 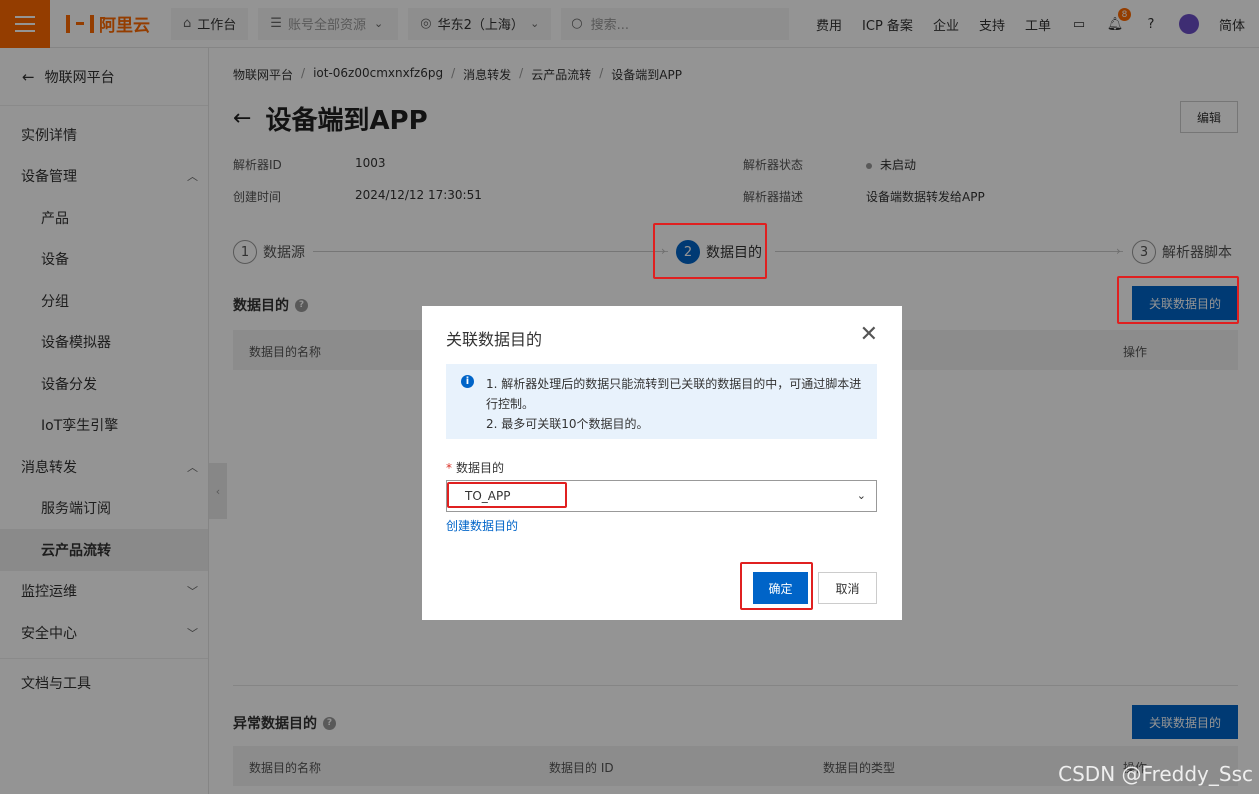 What do you see at coordinates (847, 588) in the screenshot?
I see `cancel-button: 取消` at bounding box center [847, 588].